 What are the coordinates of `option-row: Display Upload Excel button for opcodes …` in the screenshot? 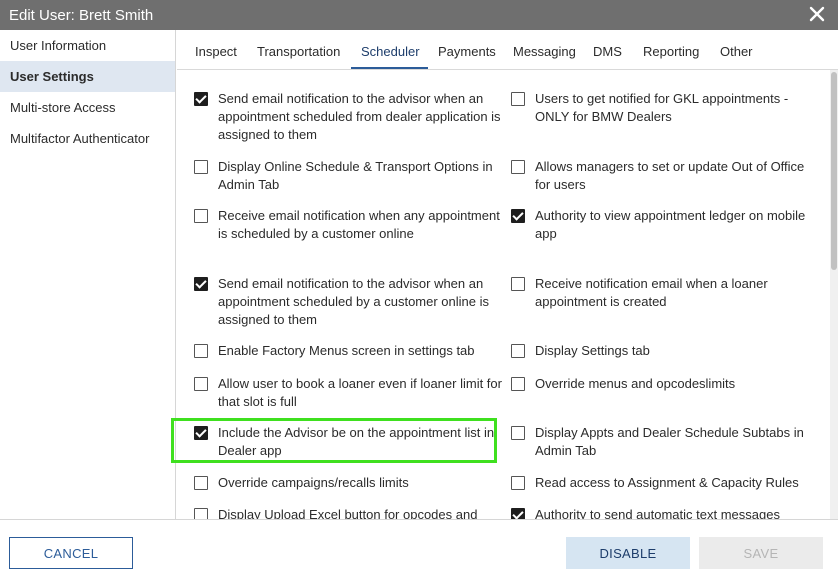 It's located at (349, 512).